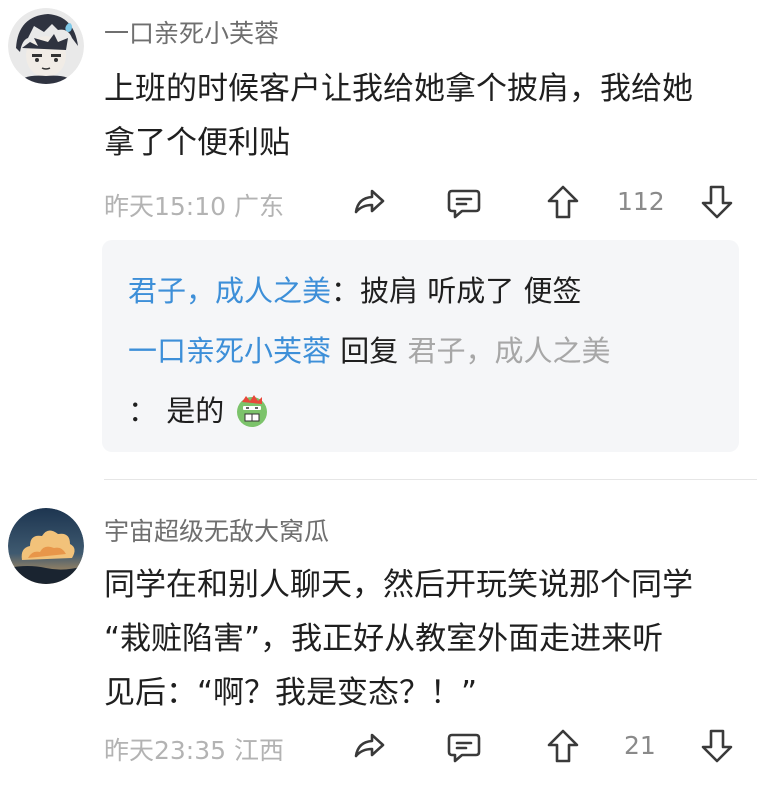 The image size is (757, 786). Describe the element at coordinates (216, 530) in the screenshot. I see `comment-username: 宇宙超级无敌大窝瓜` at that location.